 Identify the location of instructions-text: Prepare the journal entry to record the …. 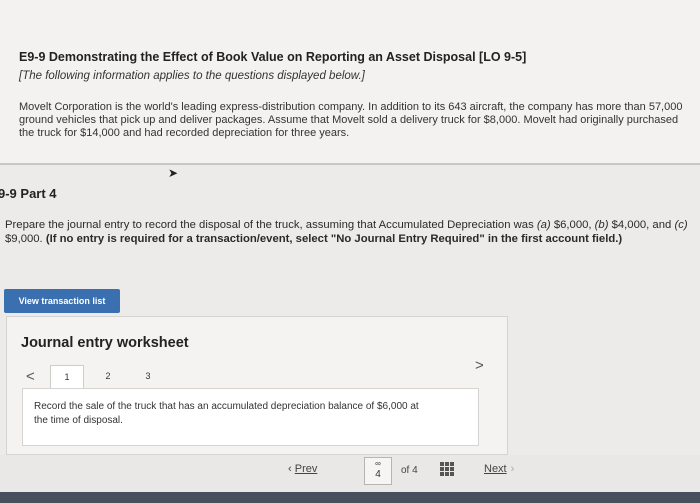
(271, 225).